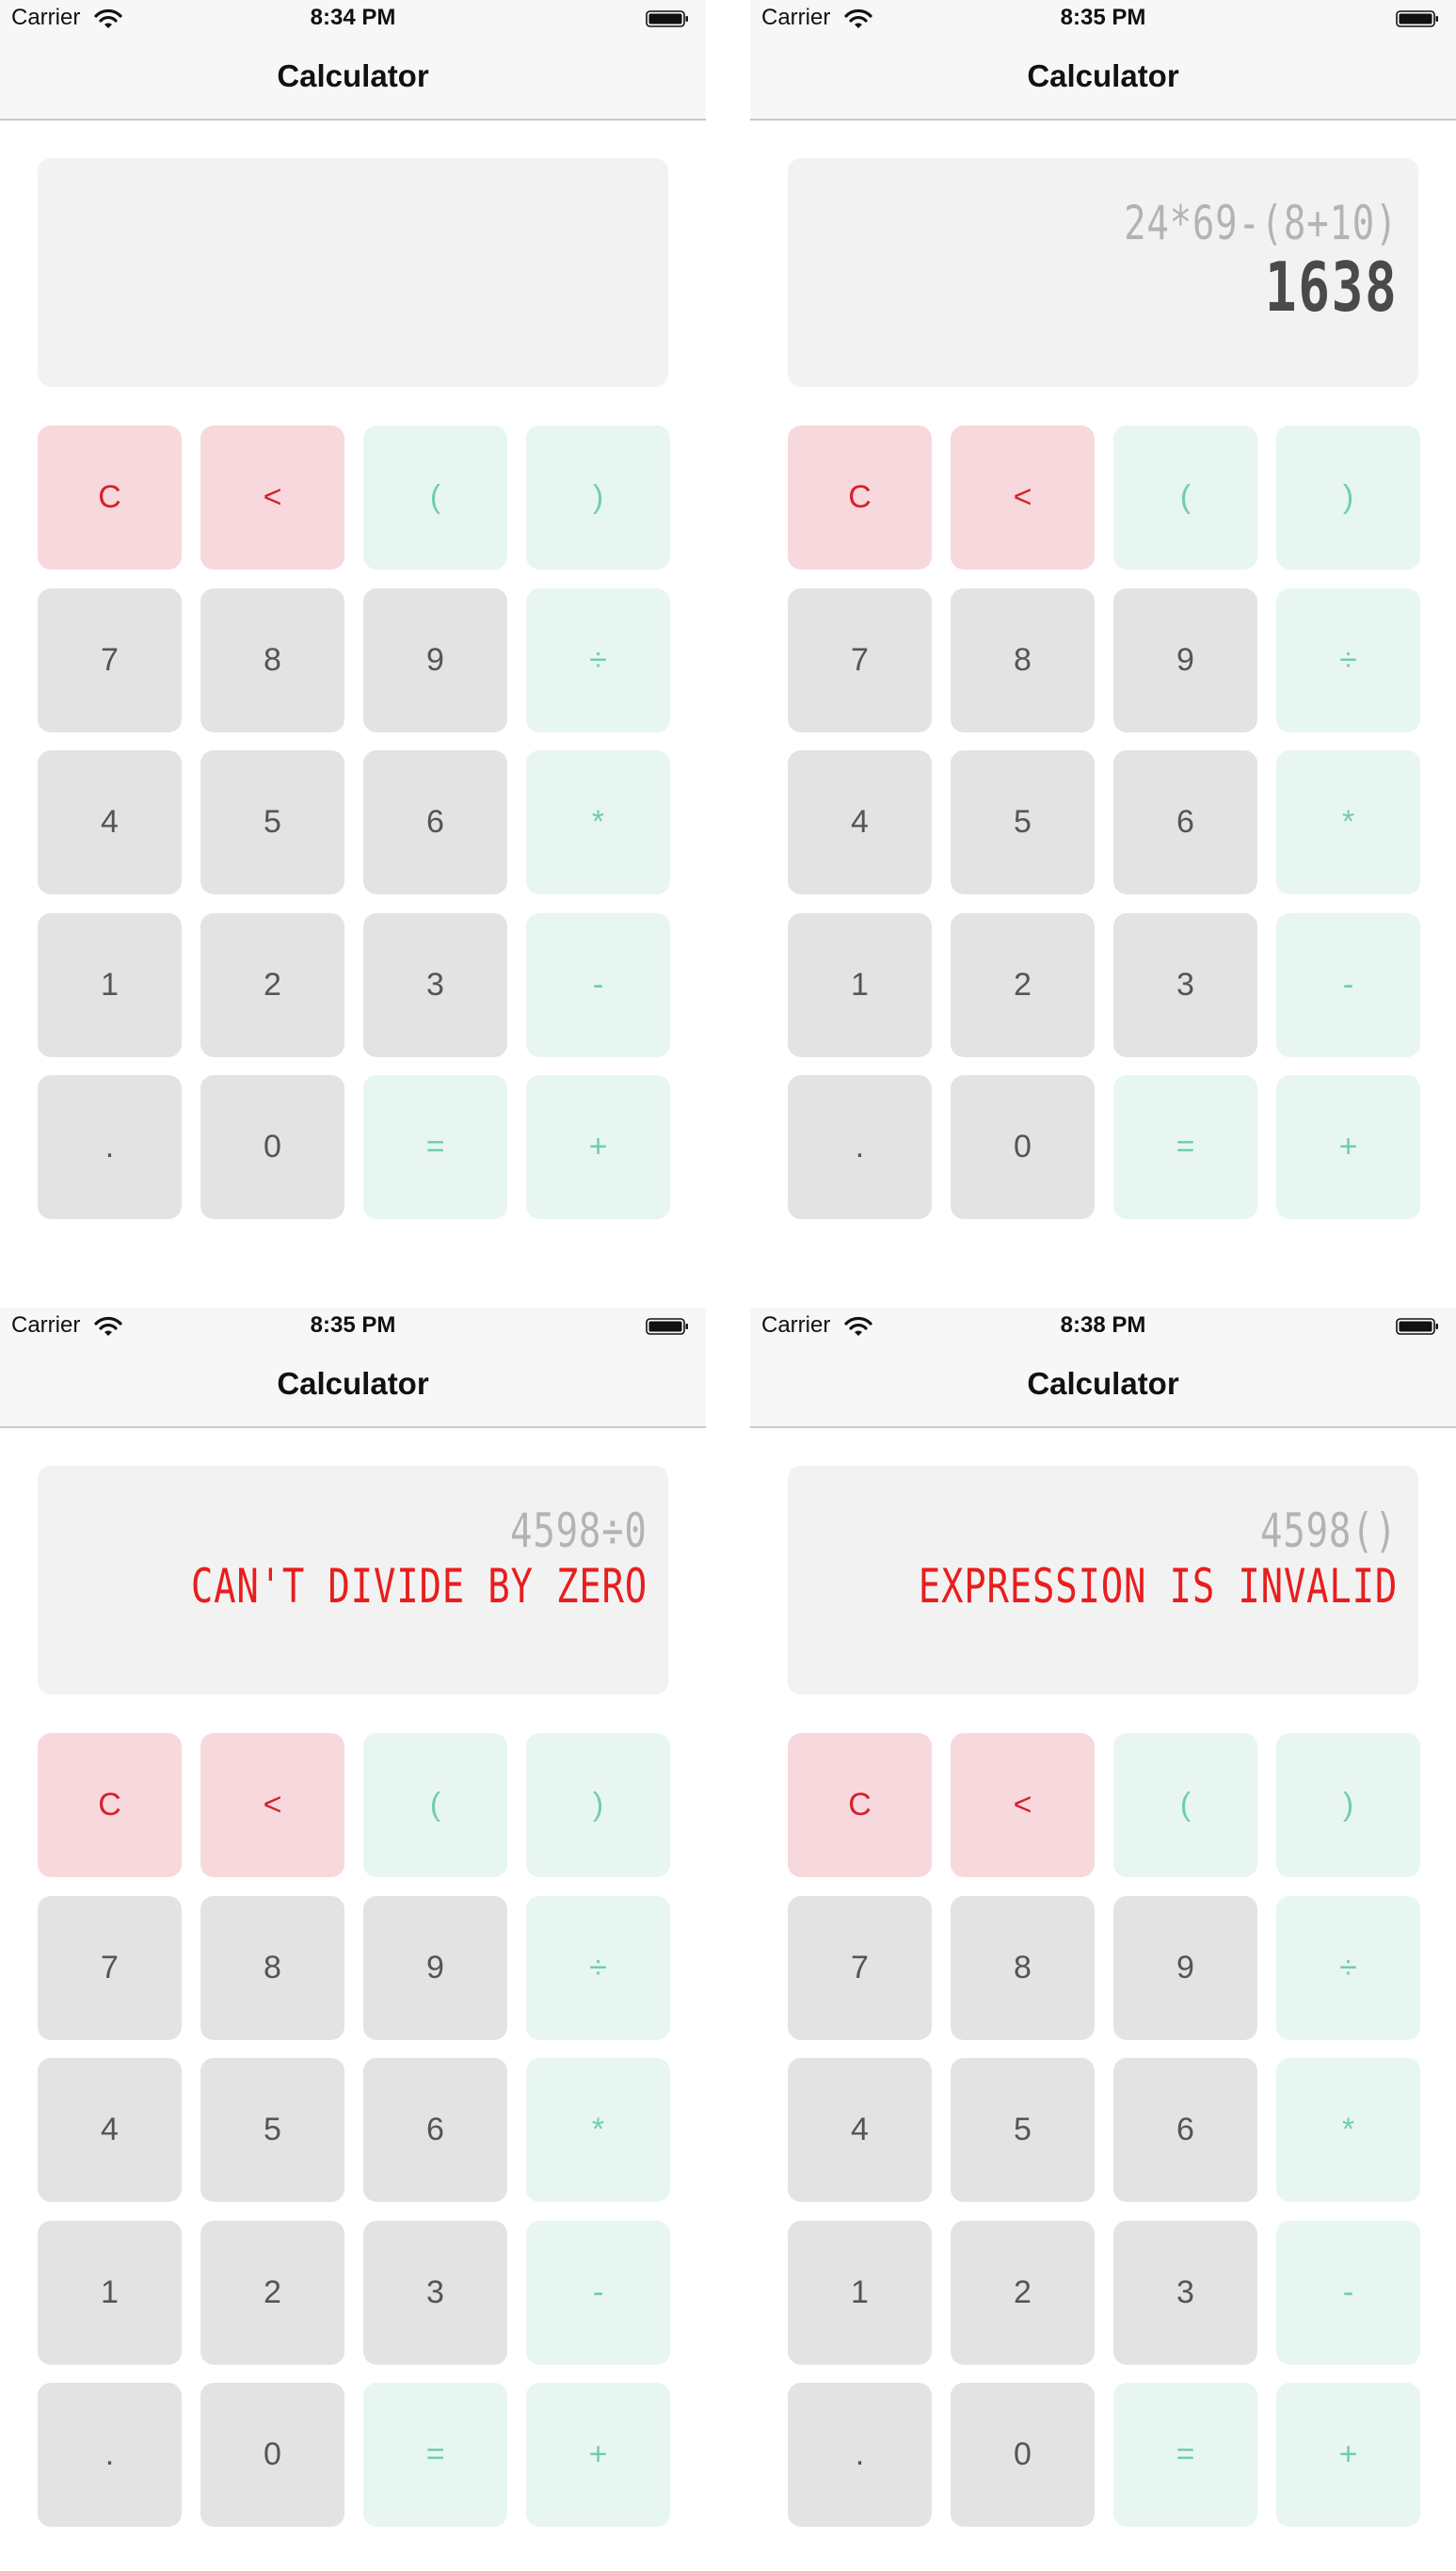  What do you see at coordinates (1103, 1580) in the screenshot?
I see `calculator-display: 4598() EXPRESSION IS INVALID` at bounding box center [1103, 1580].